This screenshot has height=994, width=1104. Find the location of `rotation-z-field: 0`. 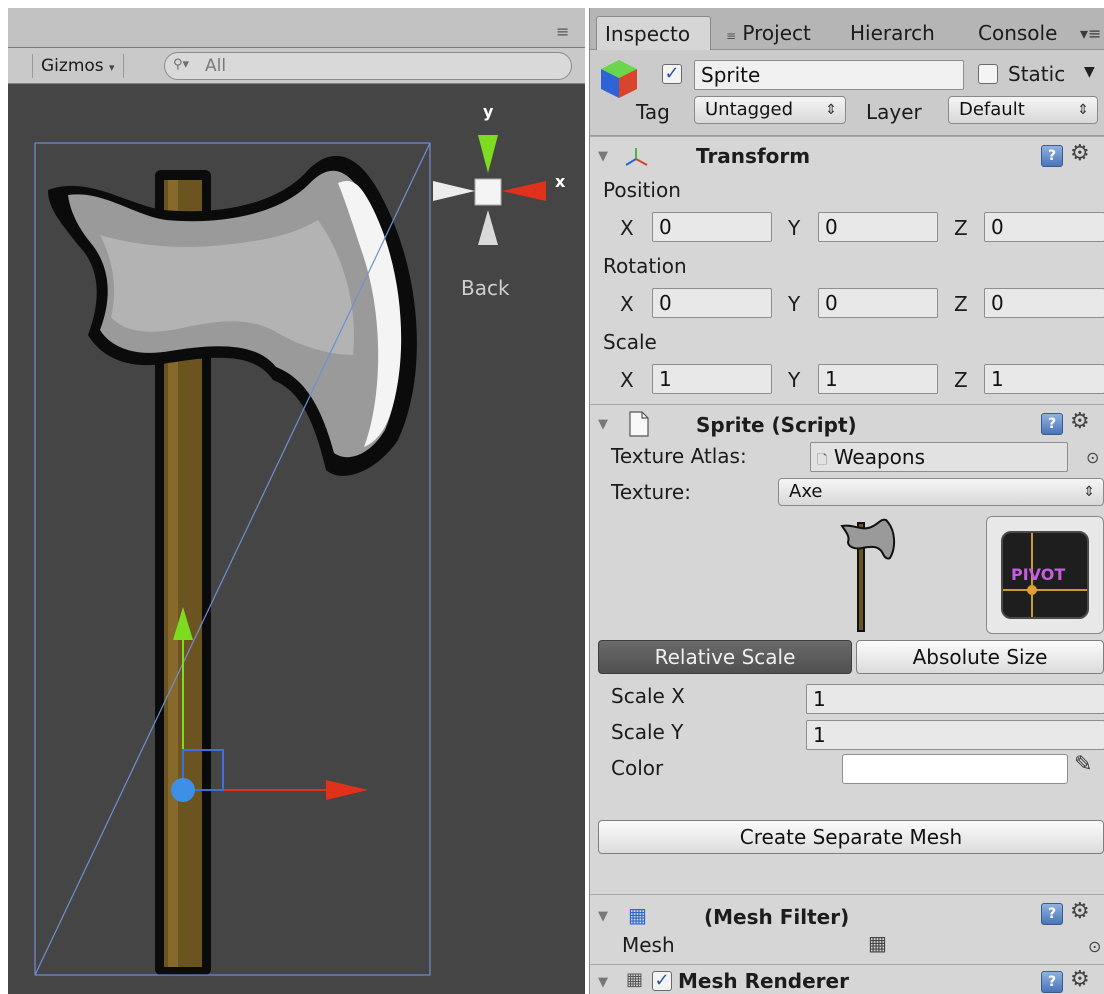

rotation-z-field: 0 is located at coordinates (1044, 303).